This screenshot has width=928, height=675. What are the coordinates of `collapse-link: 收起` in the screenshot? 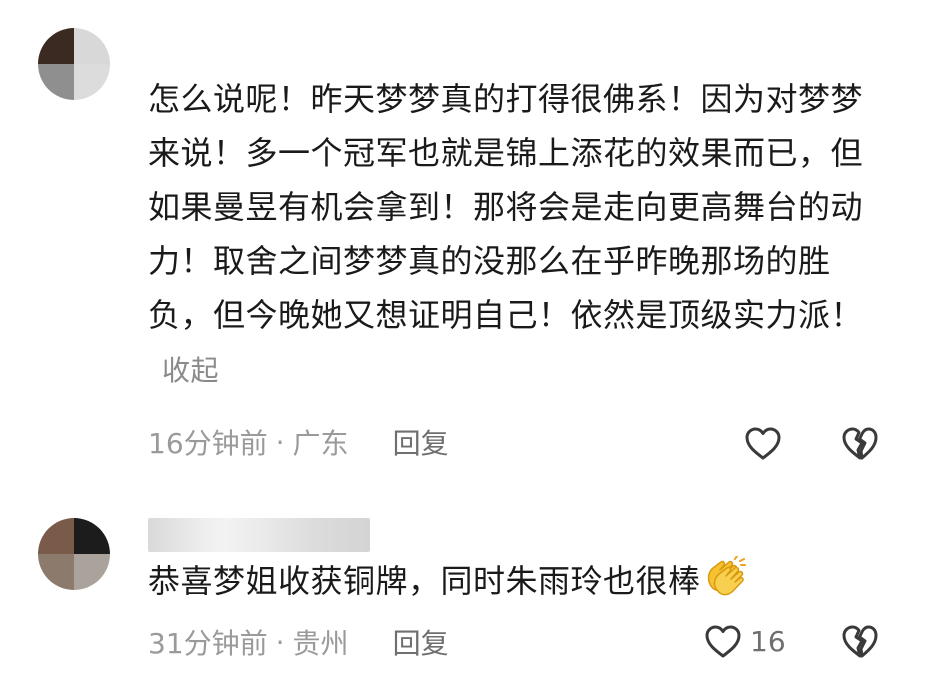 It's located at (190, 370).